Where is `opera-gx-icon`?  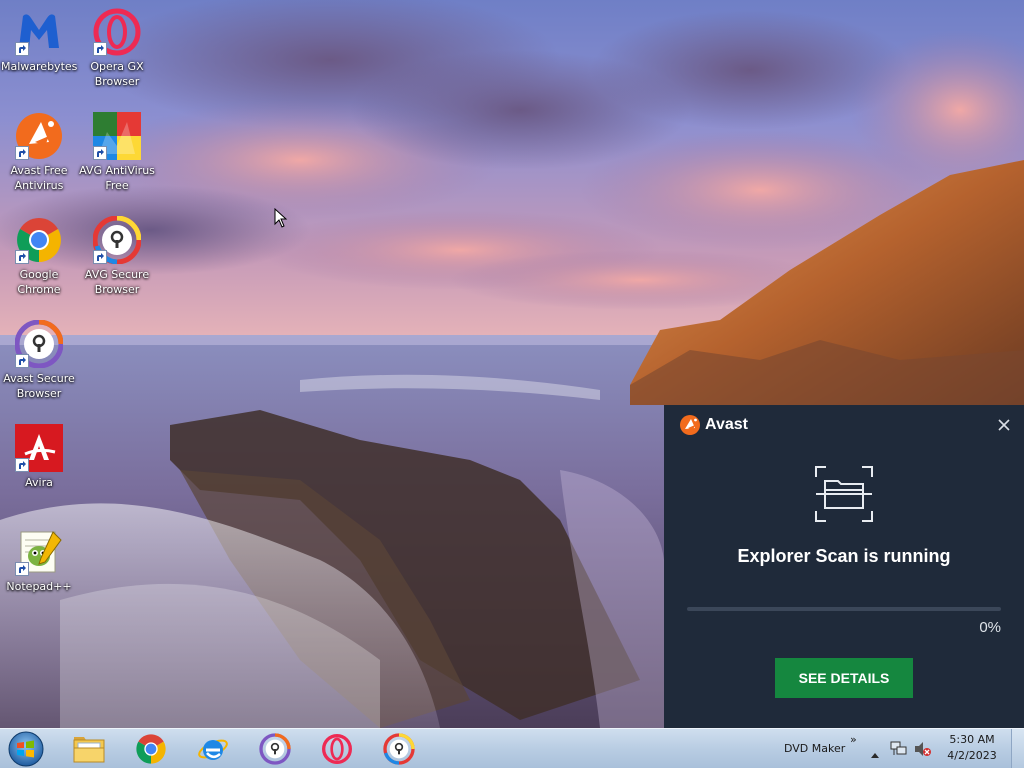 opera-gx-icon is located at coordinates (117, 32).